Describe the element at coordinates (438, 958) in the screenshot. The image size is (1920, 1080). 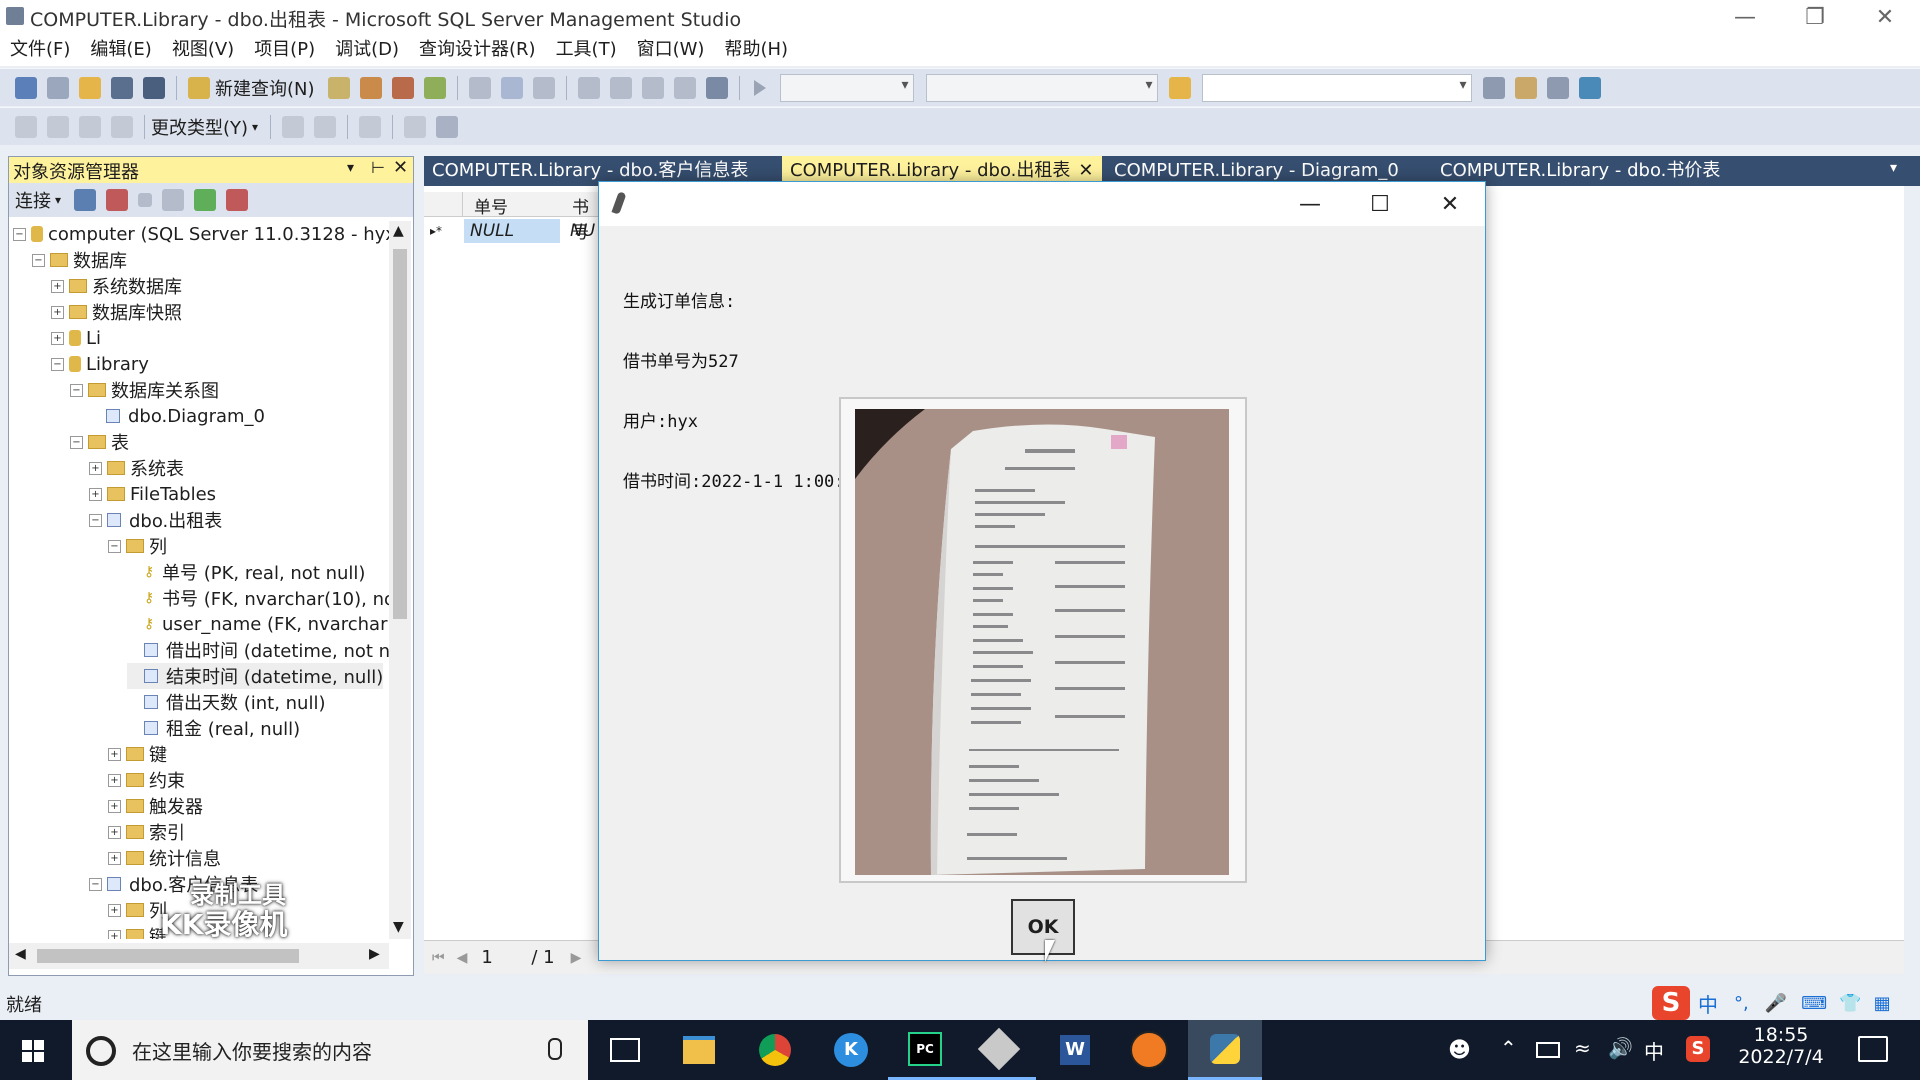
I see `first-record-icon: ⏮` at that location.